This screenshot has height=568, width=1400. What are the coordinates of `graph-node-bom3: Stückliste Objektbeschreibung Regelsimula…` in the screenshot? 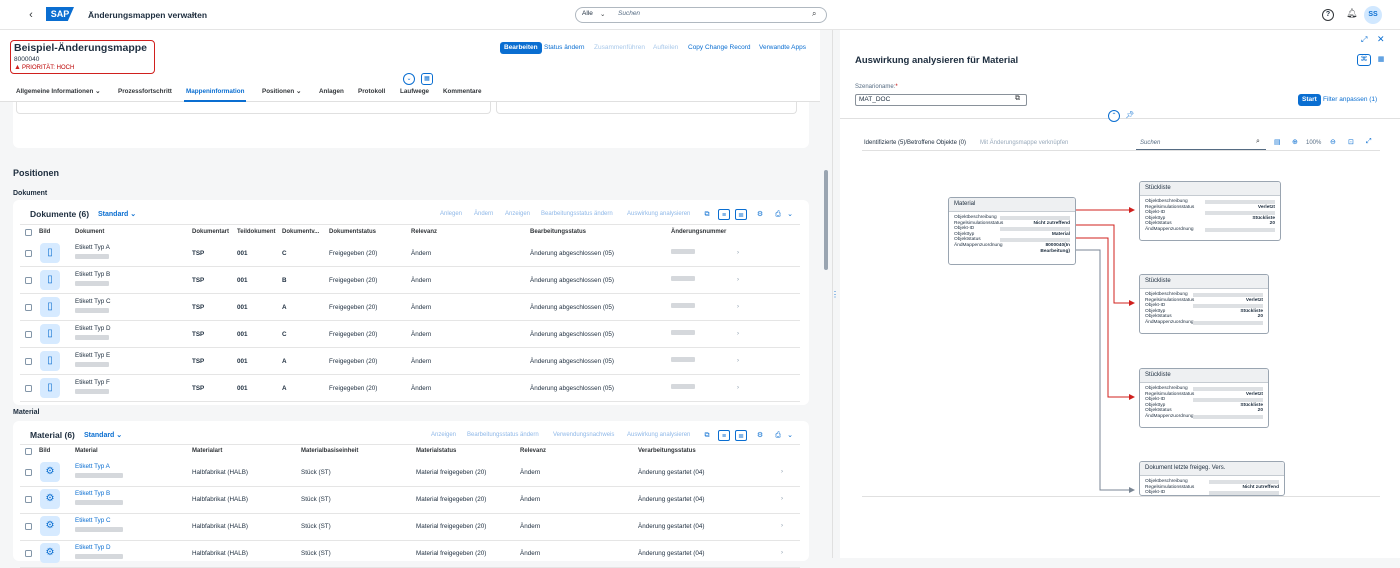 It's located at (1204, 398).